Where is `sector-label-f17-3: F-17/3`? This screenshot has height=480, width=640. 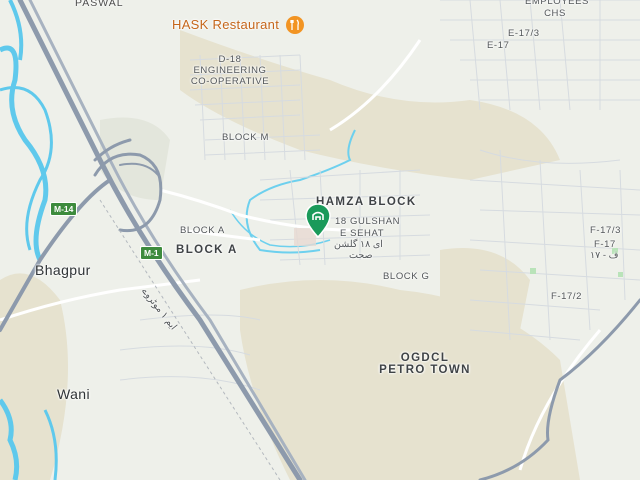 sector-label-f17-3: F-17/3 is located at coordinates (606, 230).